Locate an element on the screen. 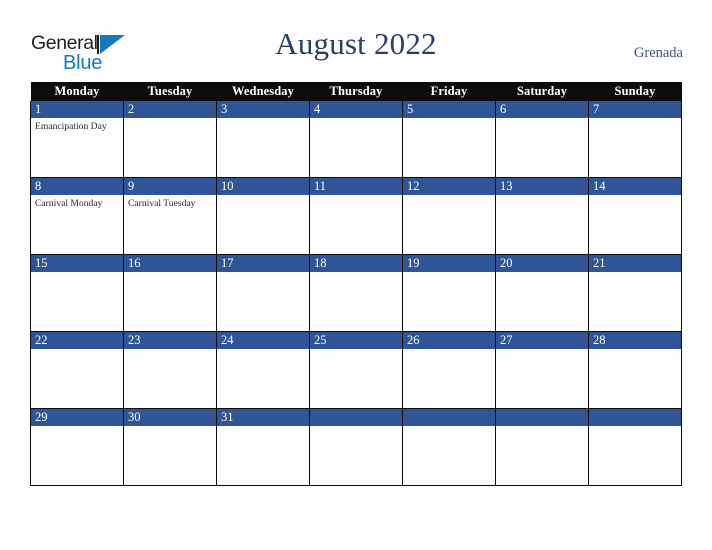 This screenshot has height=550, width=712. calendar-day-cell: 1 Emancipation Day is located at coordinates (77, 139).